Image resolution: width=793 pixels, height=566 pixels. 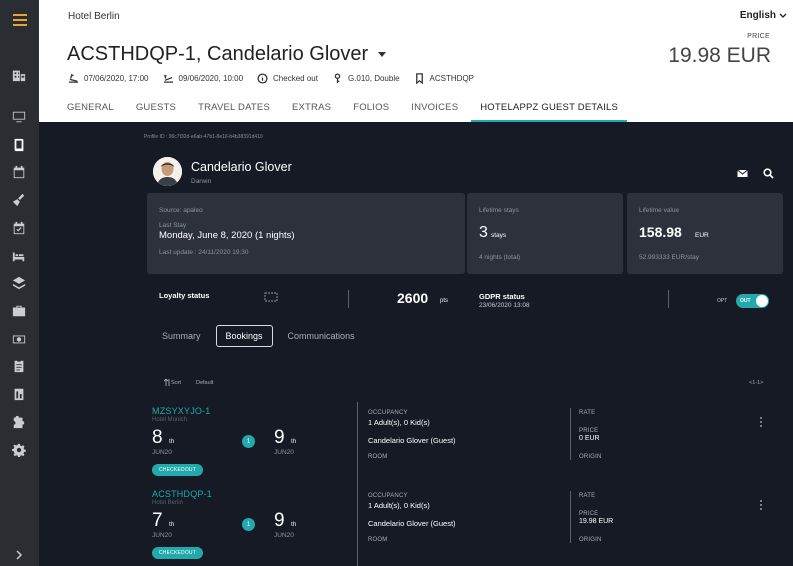 I want to click on guest-city: Darwin, so click(x=201, y=181).